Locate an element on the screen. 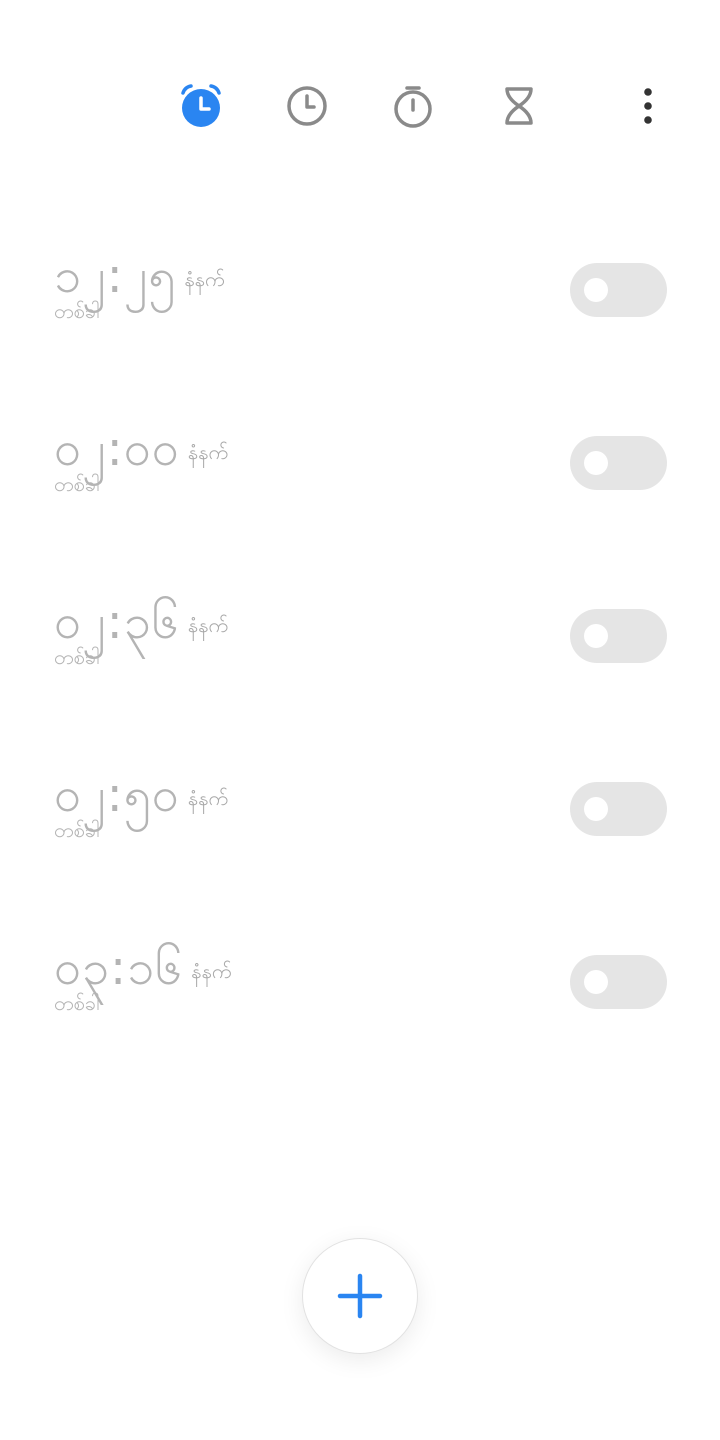 Image resolution: width=720 pixels, height=1440 pixels. alarm-item: ၀၂:၀၀ နံနက် တစ်ခါ is located at coordinates (360, 459).